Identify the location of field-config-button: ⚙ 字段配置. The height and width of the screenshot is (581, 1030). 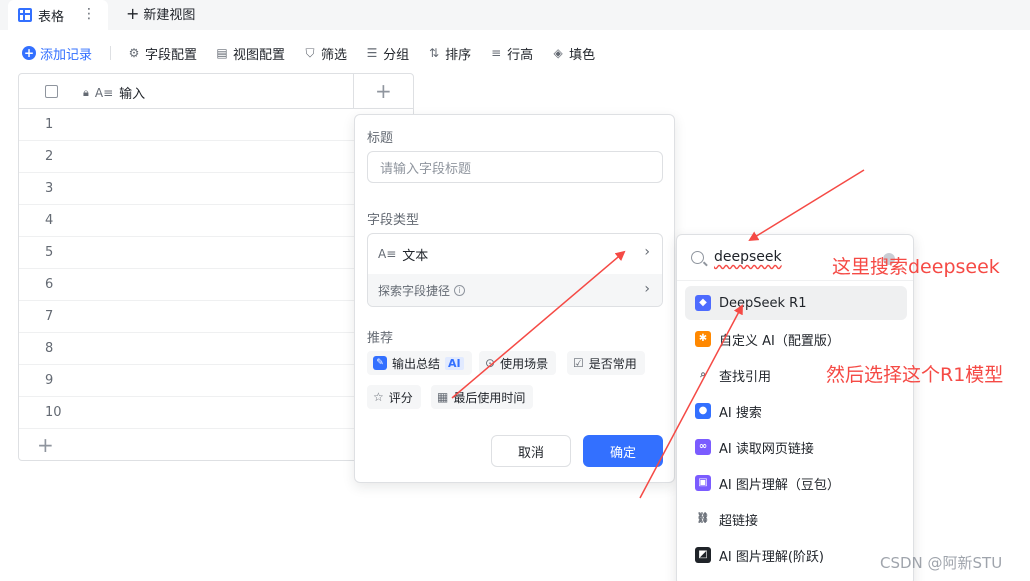
(162, 53).